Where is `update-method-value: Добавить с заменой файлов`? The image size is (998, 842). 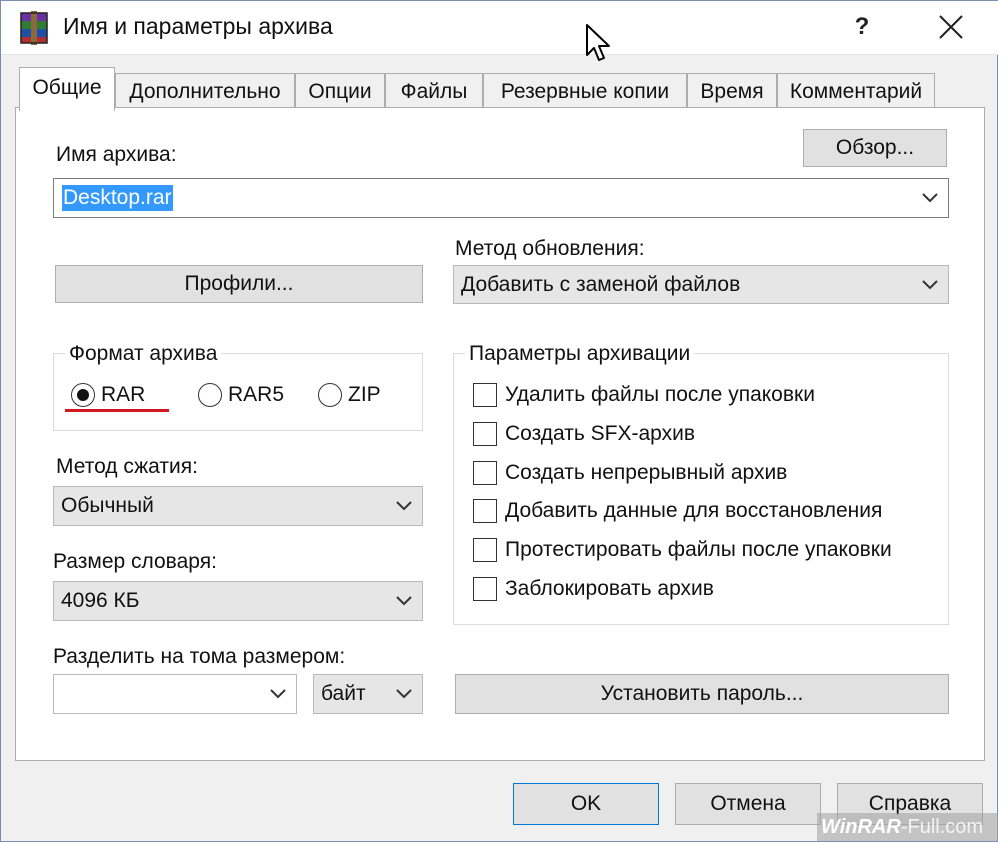 update-method-value: Добавить с заменой файлов is located at coordinates (601, 284).